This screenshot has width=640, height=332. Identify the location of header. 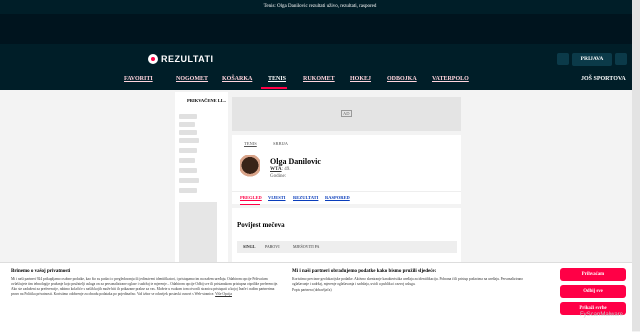
(316, 58).